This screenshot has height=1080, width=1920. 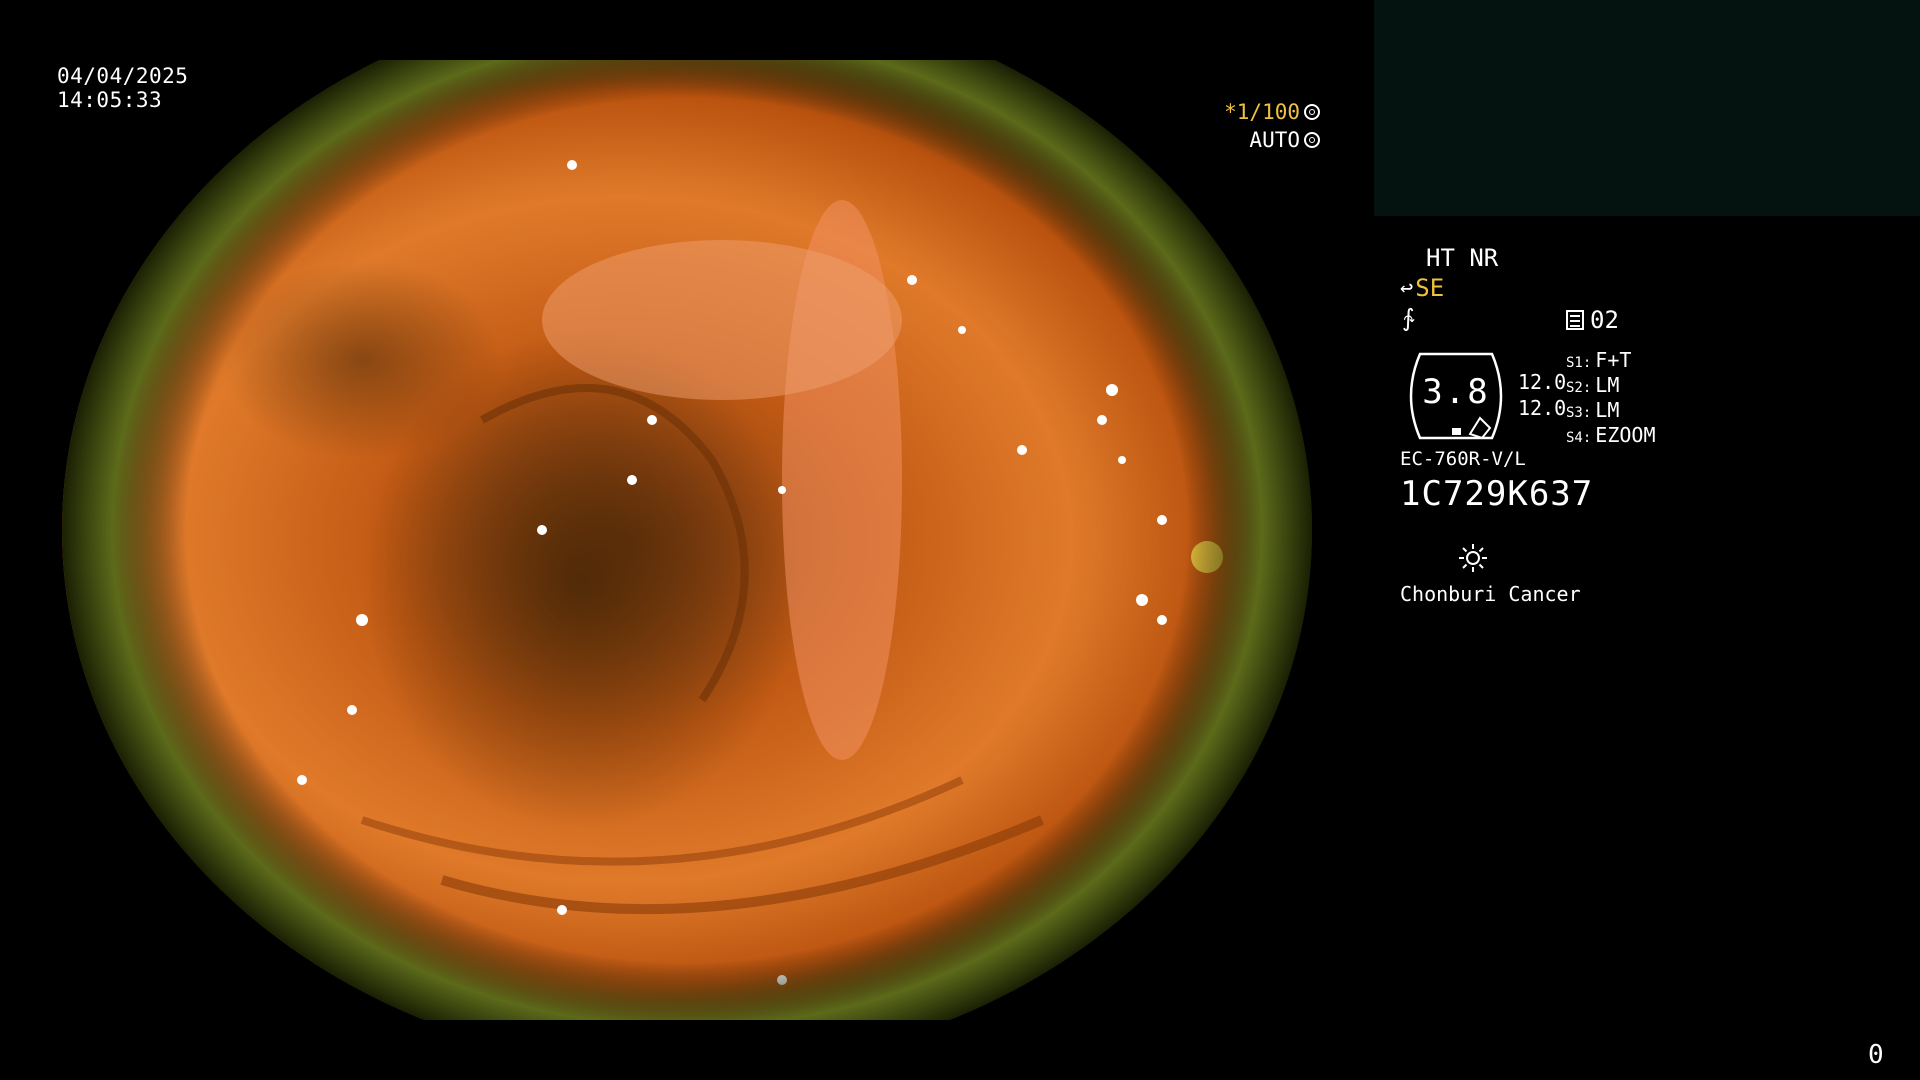 I want to click on scope-serial: 1C729K637, so click(x=1497, y=494).